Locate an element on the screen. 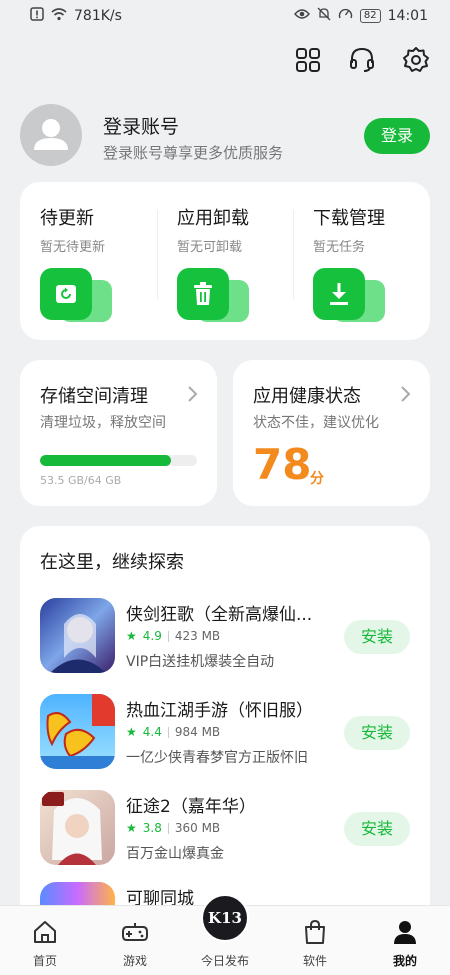 The height and width of the screenshot is (975, 450). uninstall-item: 应用卸载 暂无可卸载 is located at coordinates (237, 263).